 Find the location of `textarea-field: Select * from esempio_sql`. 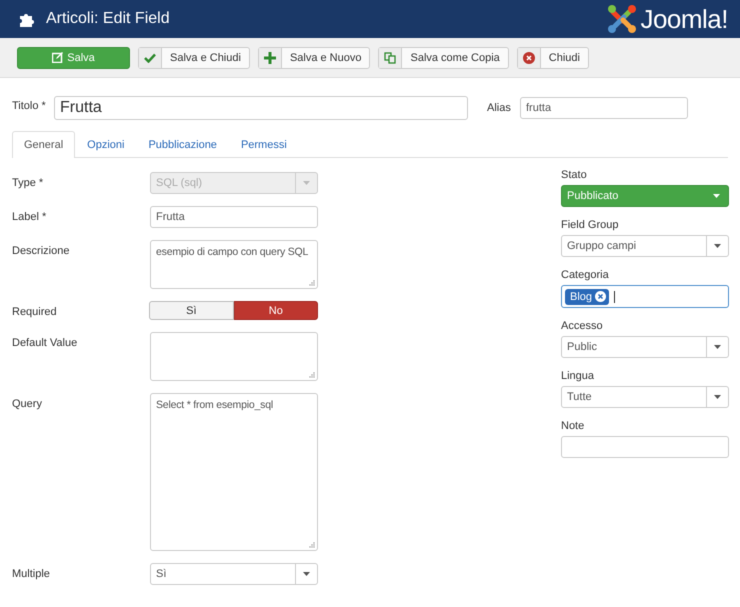

textarea-field: Select * from esempio_sql is located at coordinates (234, 472).